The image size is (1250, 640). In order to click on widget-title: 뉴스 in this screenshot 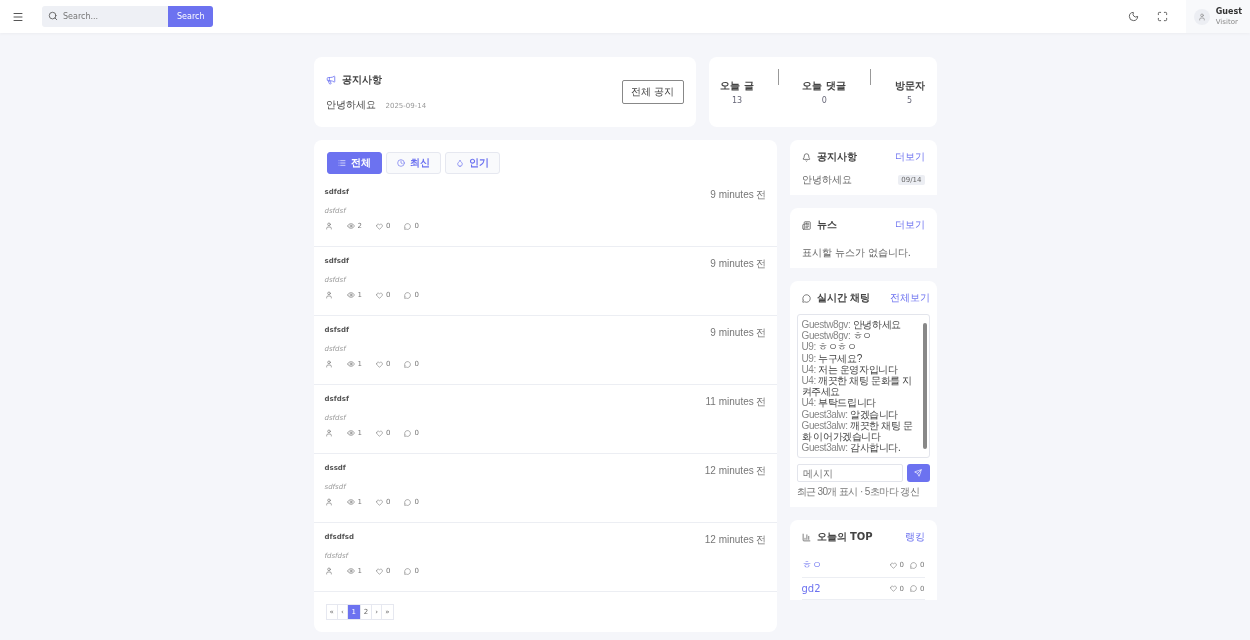, I will do `click(826, 225)`.